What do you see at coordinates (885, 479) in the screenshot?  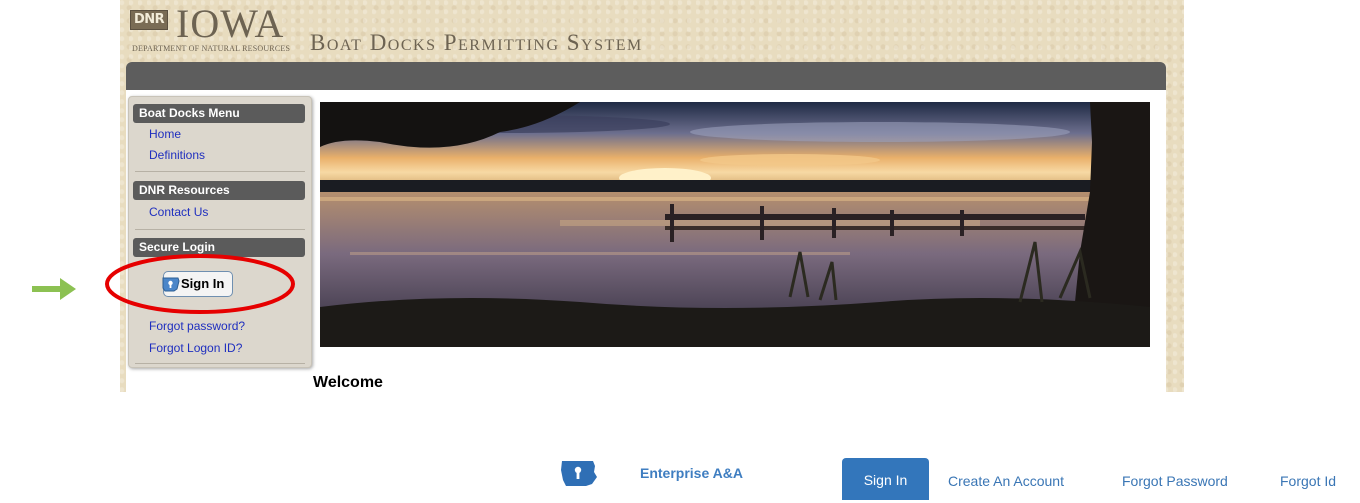 I see `enterprise-sign-in-button: Sign In` at bounding box center [885, 479].